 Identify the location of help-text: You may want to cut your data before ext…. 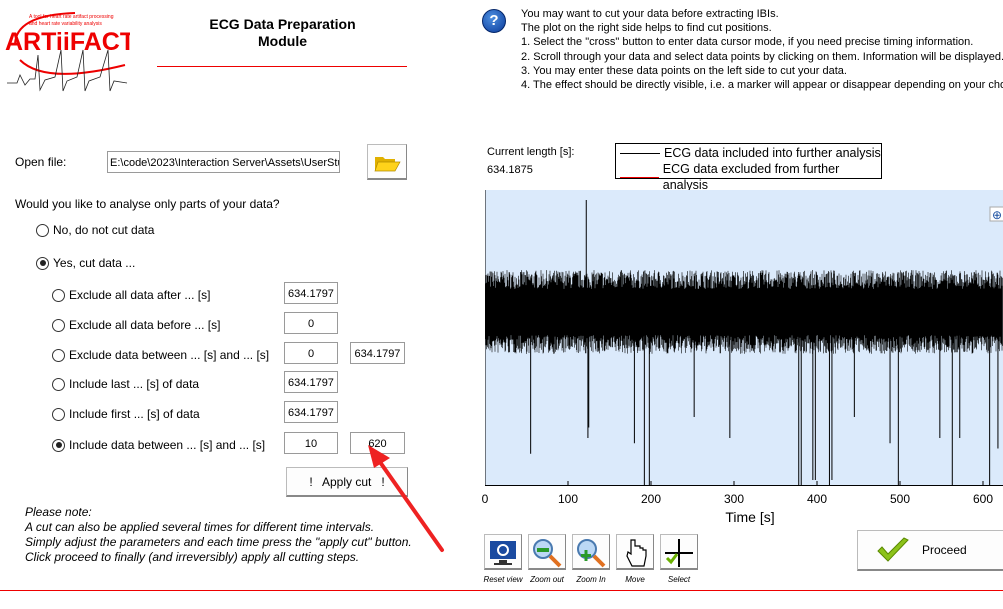
(762, 49).